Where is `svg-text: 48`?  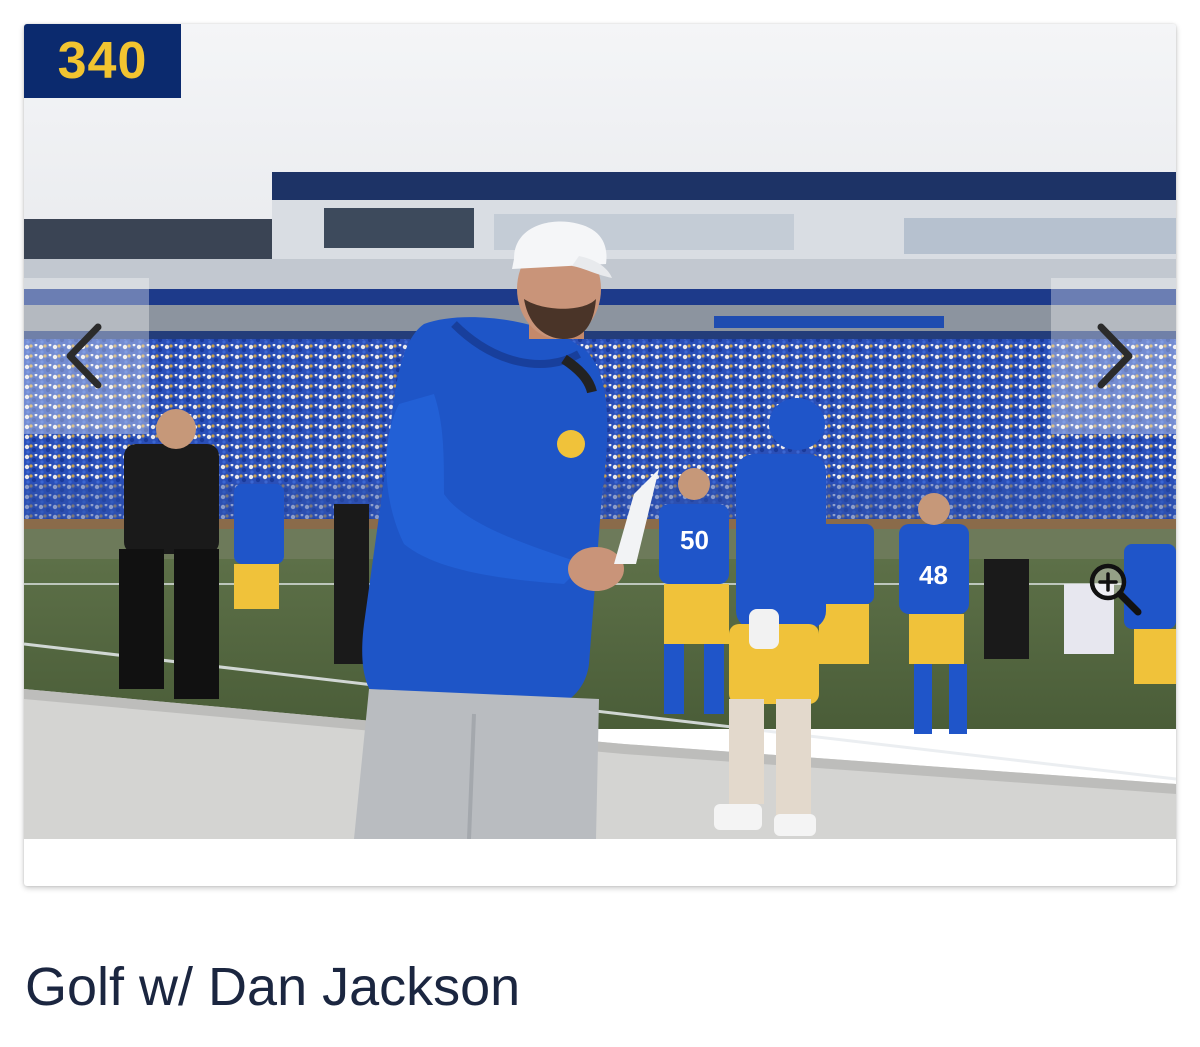
svg-text: 48 is located at coordinates (933, 575).